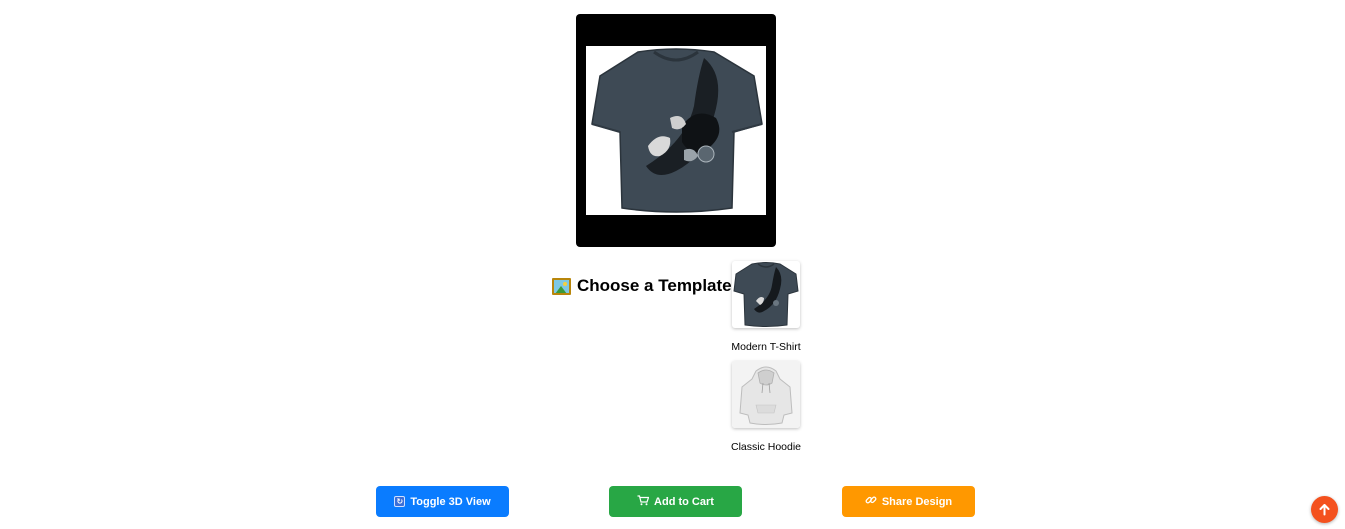 The image size is (1345, 529). I want to click on template-item-classic-hoodie: Classic Hoodie, so click(766, 407).